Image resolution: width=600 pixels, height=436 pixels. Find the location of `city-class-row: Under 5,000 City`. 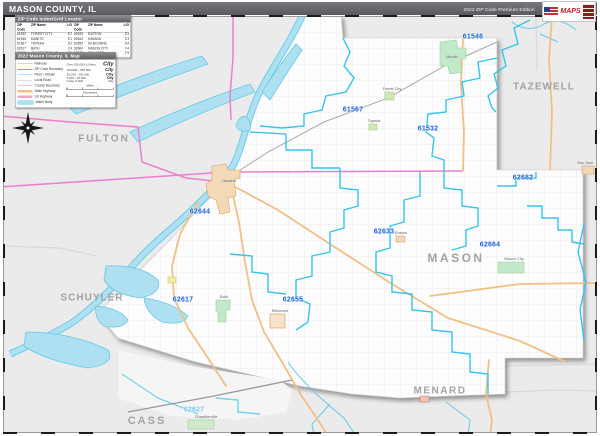

city-class-row: Under 5,000 City is located at coordinates (90, 81).